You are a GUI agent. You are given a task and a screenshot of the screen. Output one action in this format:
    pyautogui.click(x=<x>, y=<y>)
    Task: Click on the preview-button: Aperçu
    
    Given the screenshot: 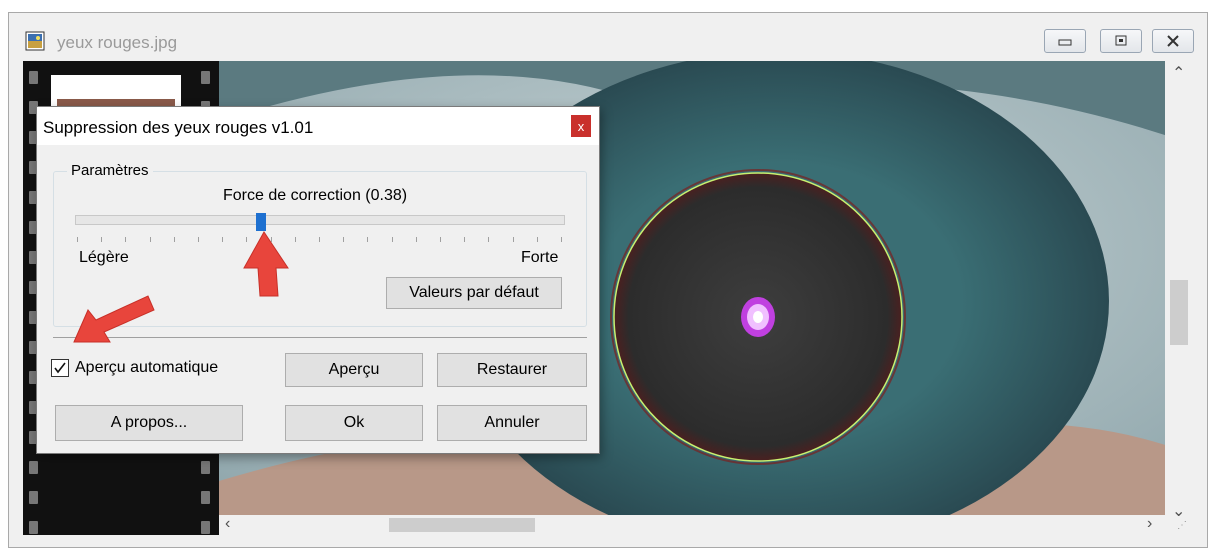 What is the action you would take?
    pyautogui.click(x=354, y=370)
    